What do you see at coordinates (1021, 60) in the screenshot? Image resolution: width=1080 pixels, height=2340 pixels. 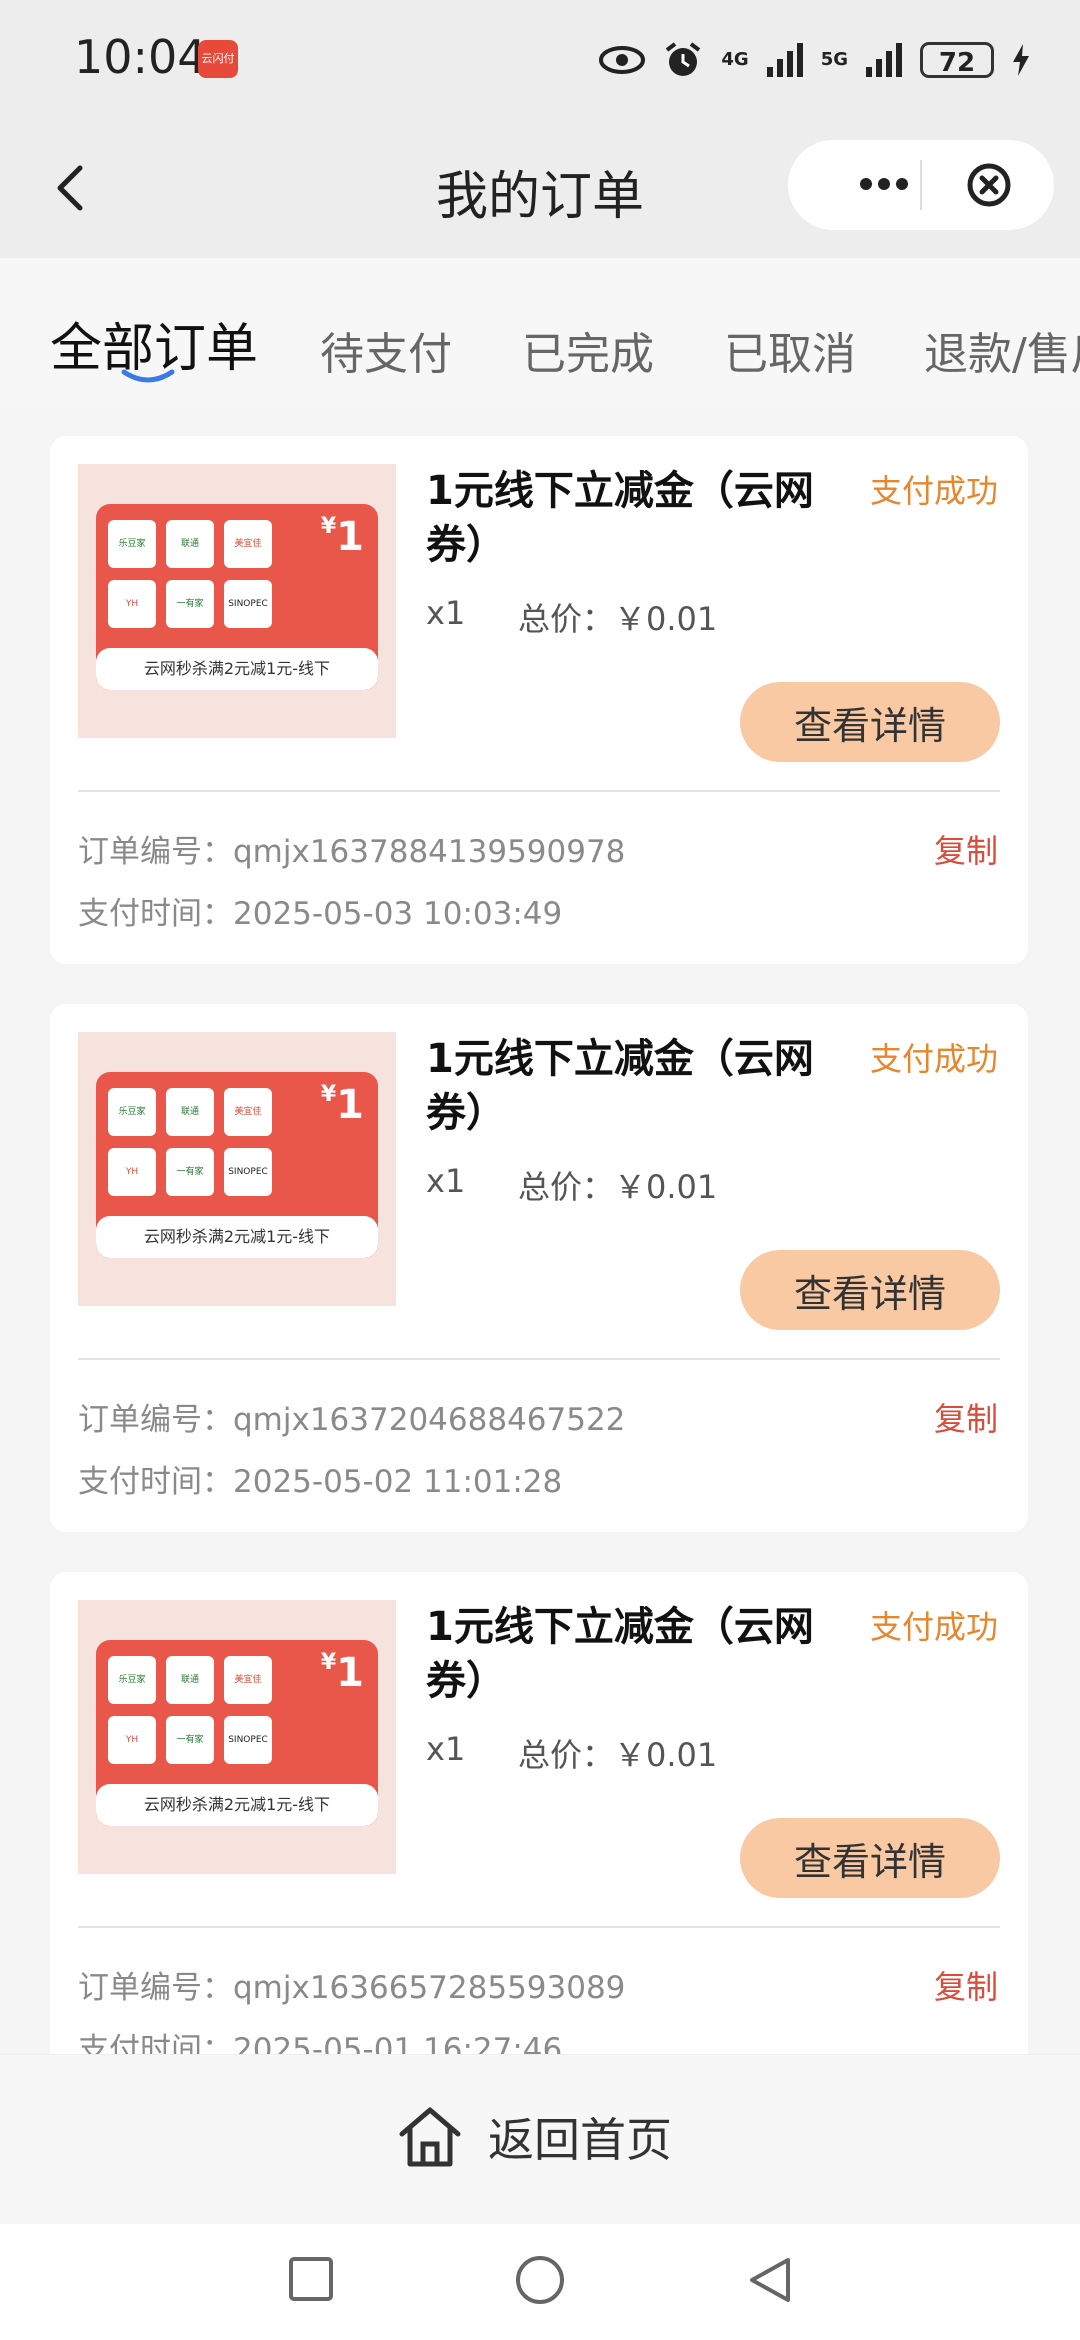 I see `charging-icon` at bounding box center [1021, 60].